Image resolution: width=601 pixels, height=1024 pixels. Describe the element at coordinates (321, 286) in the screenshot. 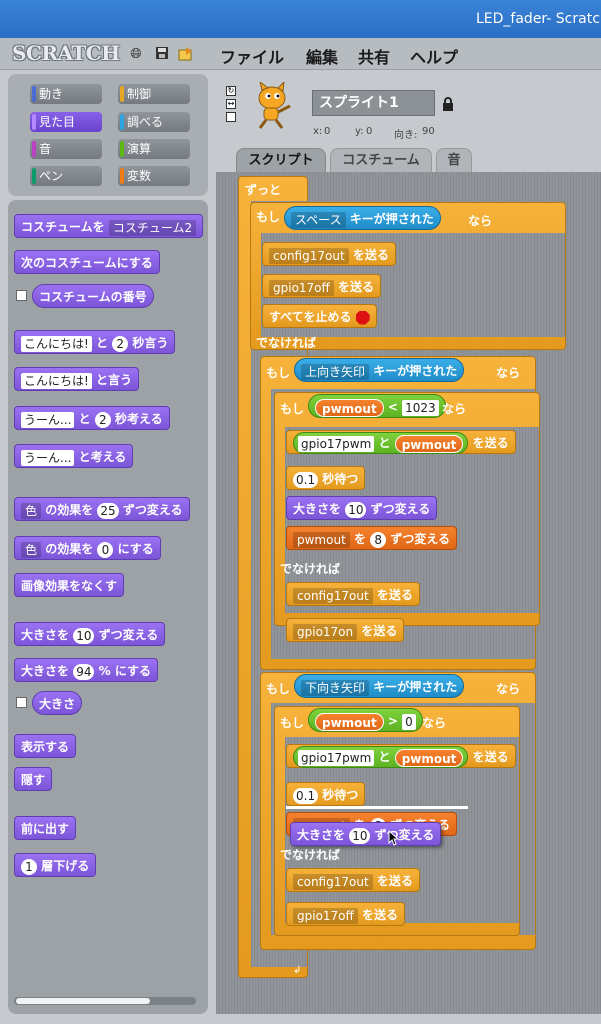

I see `broadcast-gpio-off-block: gpio17off を送る` at that location.